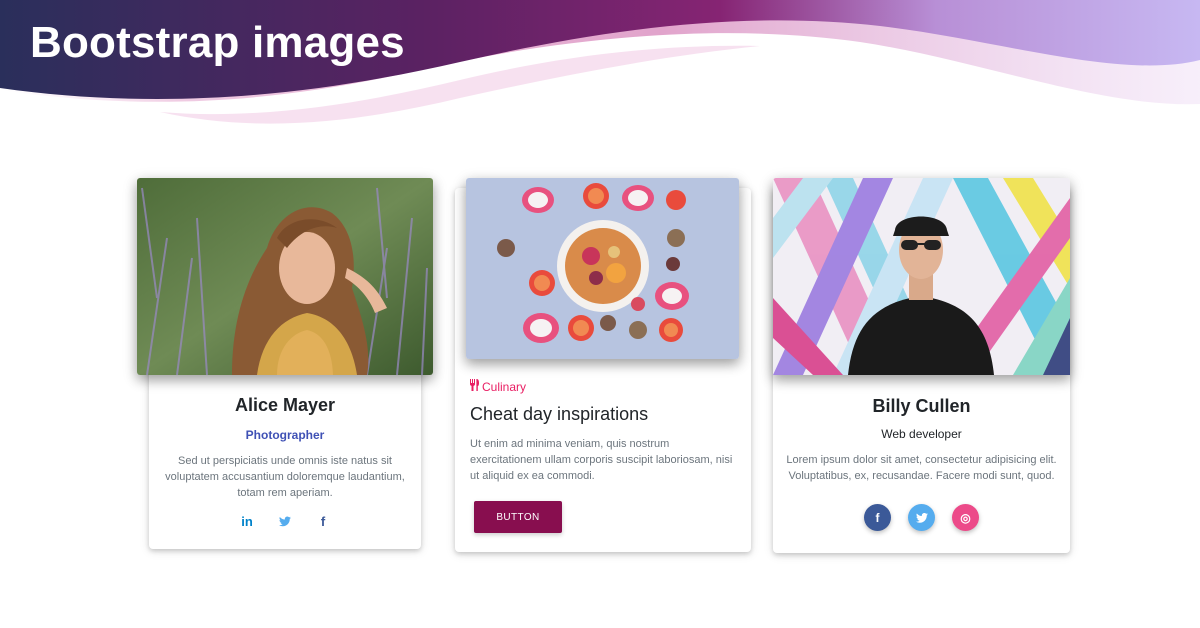  I want to click on social-links: in f, so click(285, 521).